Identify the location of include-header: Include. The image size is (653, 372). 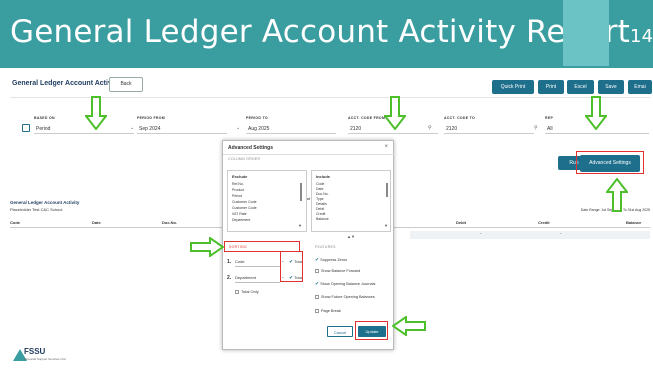
(323, 176).